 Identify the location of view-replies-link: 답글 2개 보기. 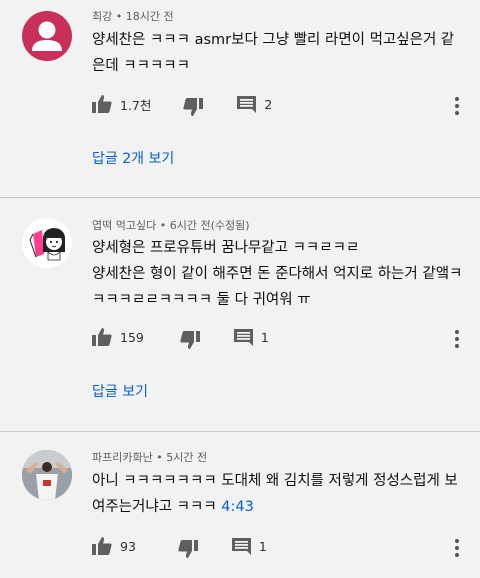
(133, 158).